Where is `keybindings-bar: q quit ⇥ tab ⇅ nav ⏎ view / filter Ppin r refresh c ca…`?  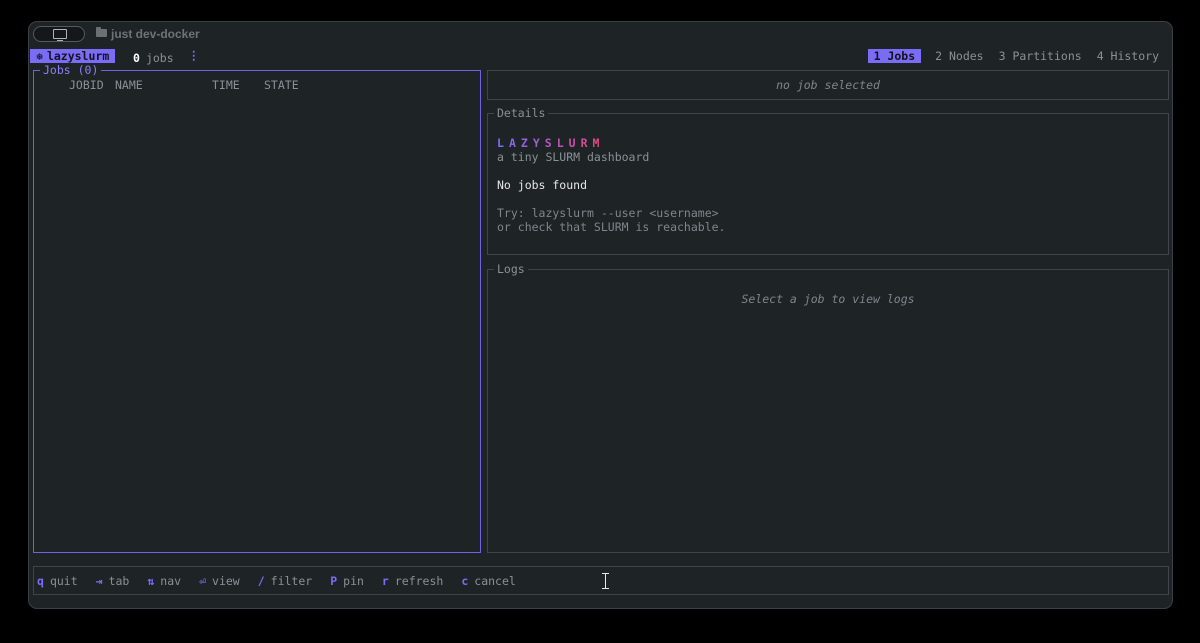 keybindings-bar: q quit ⇥ tab ⇅ nav ⏎ view / filter Ppin r refresh c ca… is located at coordinates (601, 580).